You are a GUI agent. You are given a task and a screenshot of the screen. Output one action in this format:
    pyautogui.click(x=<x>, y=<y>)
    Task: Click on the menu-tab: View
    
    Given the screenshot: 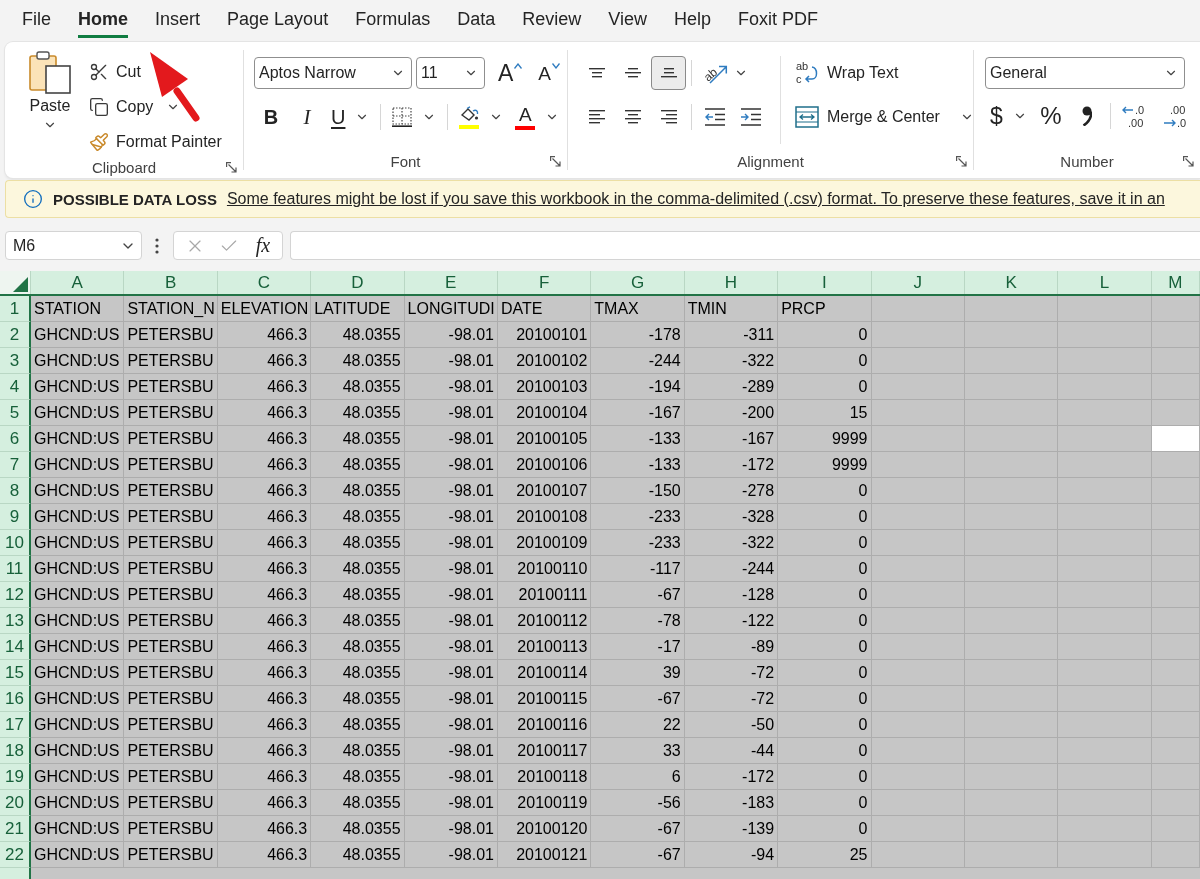 What is the action you would take?
    pyautogui.click(x=627, y=23)
    